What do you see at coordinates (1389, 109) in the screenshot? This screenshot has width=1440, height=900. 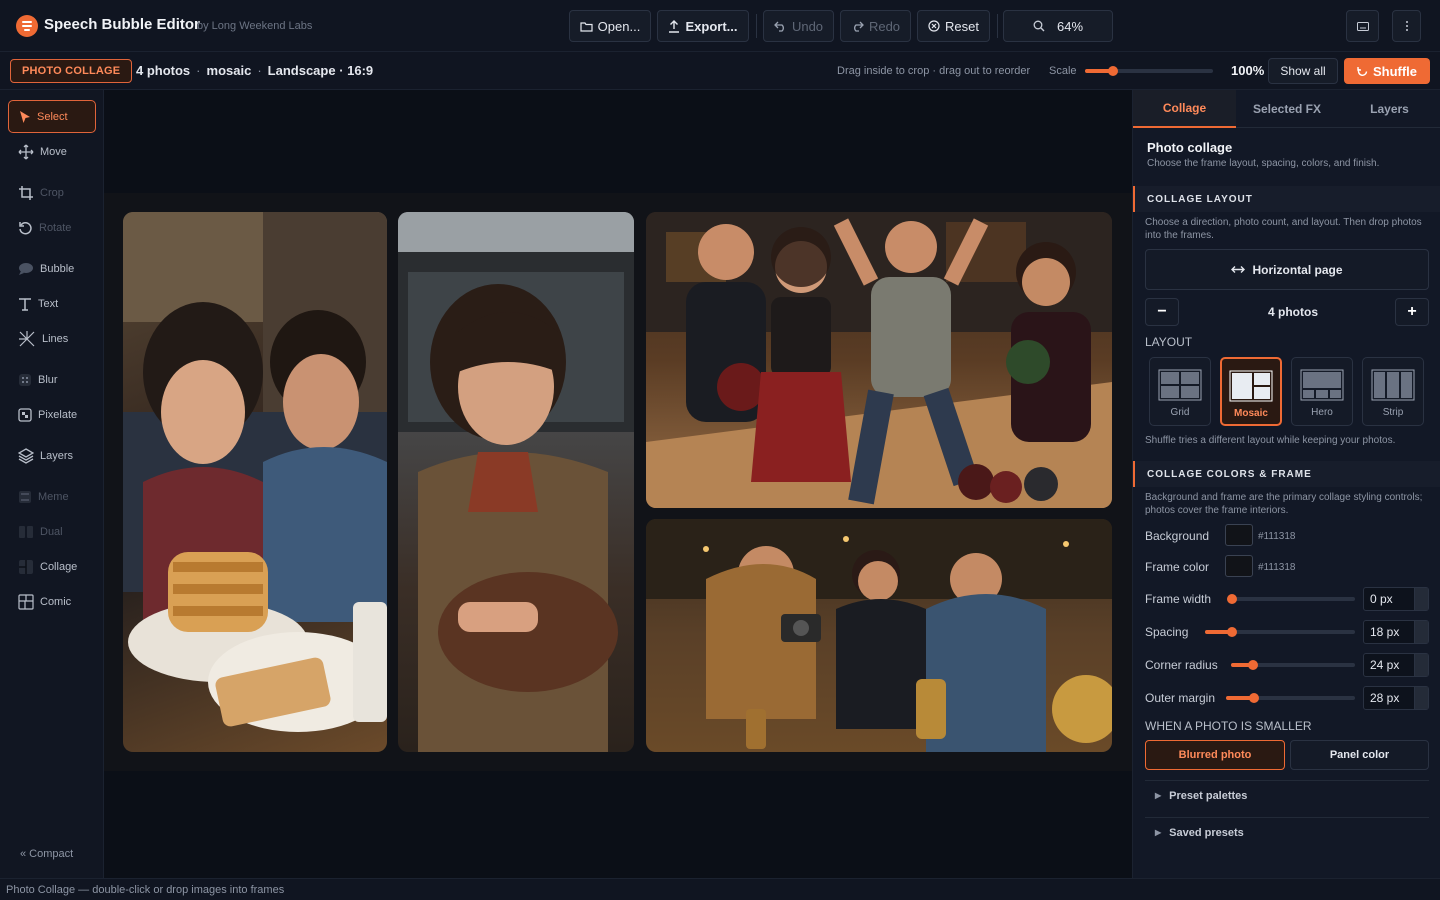 I see `tab-layers: Layers` at bounding box center [1389, 109].